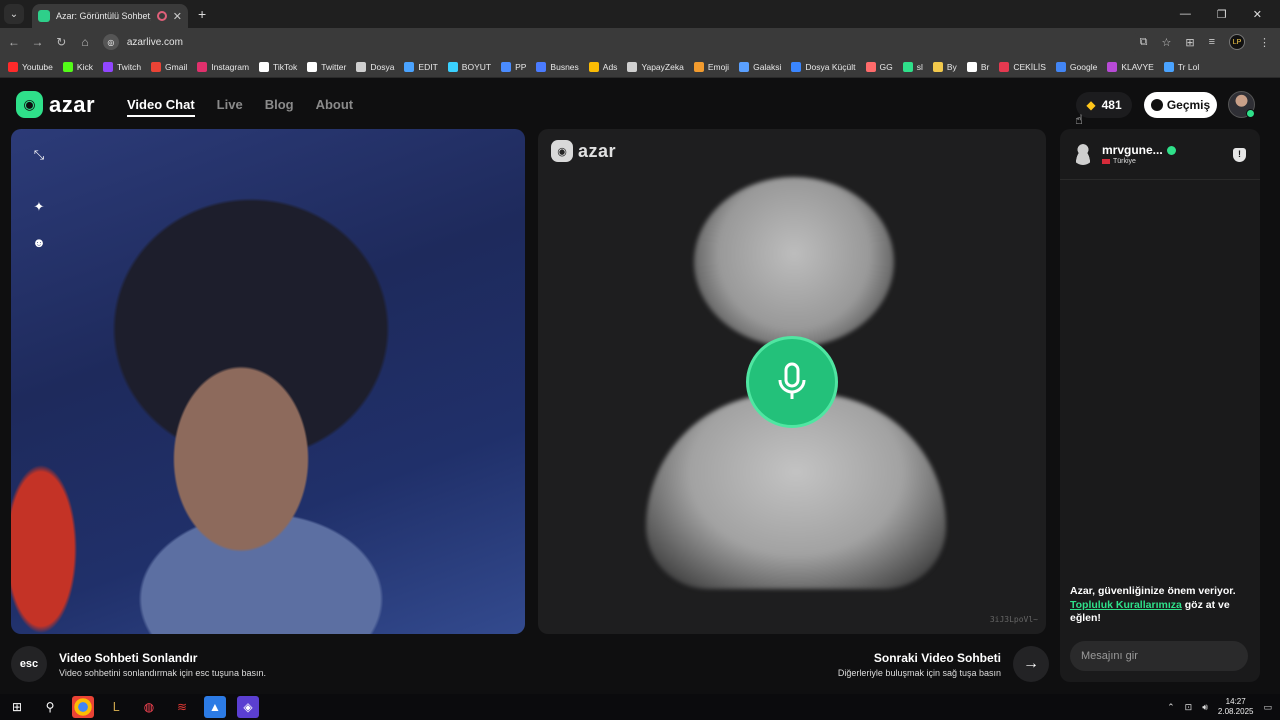 Image resolution: width=1280 pixels, height=720 pixels. What do you see at coordinates (1137, 66) in the screenshot?
I see `bookmark-label: KLAVYE` at bounding box center [1137, 66].